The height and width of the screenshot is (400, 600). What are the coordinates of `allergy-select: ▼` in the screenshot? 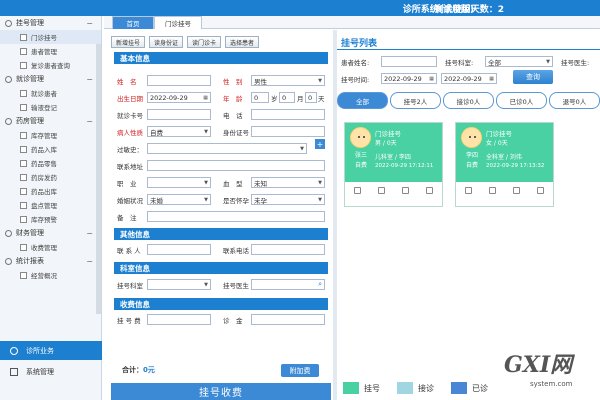 It's located at (227, 148).